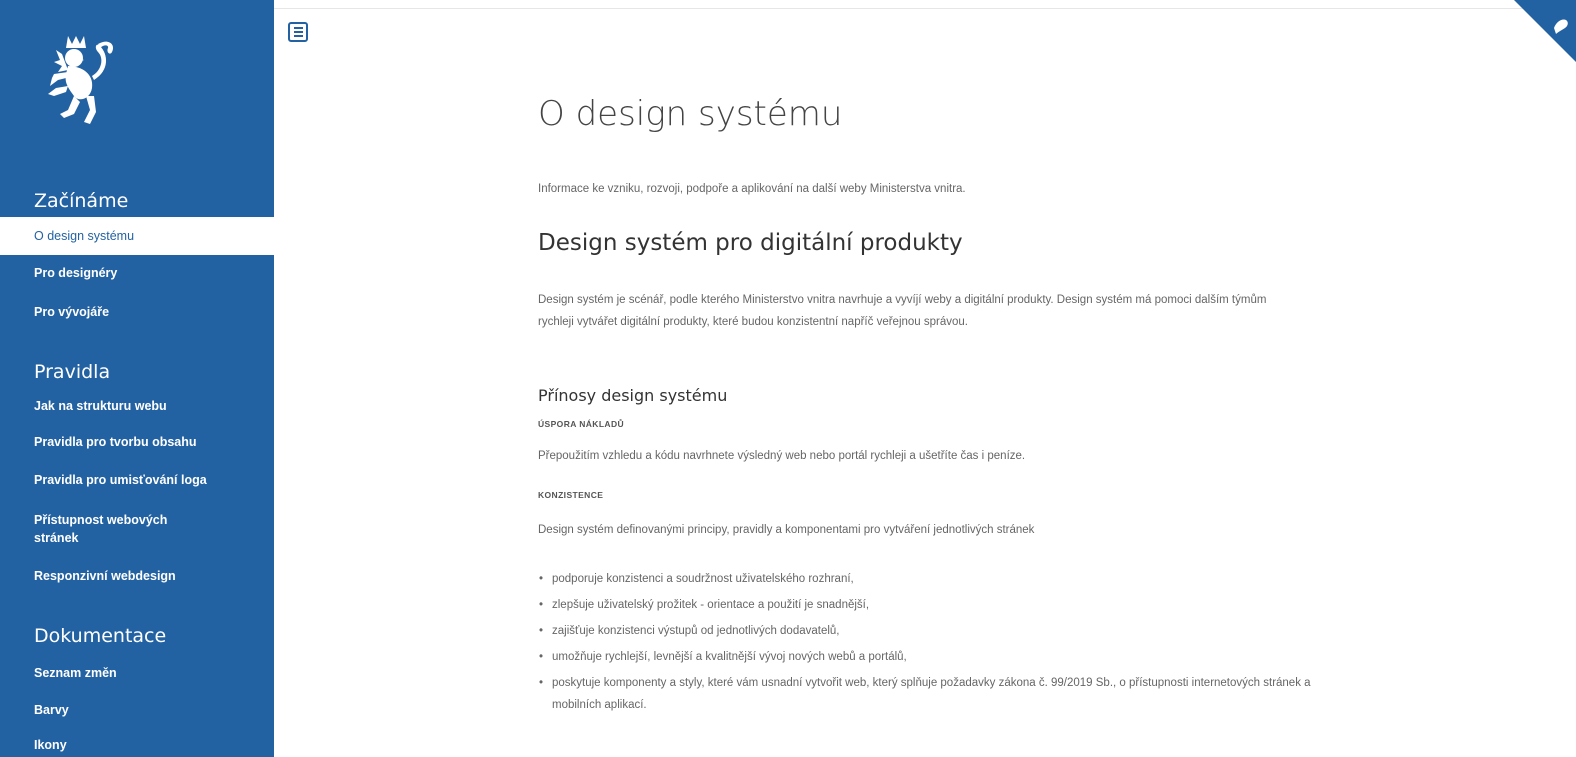 The width and height of the screenshot is (1576, 757). I want to click on benefits-heading: Přínosy design systému, so click(633, 395).